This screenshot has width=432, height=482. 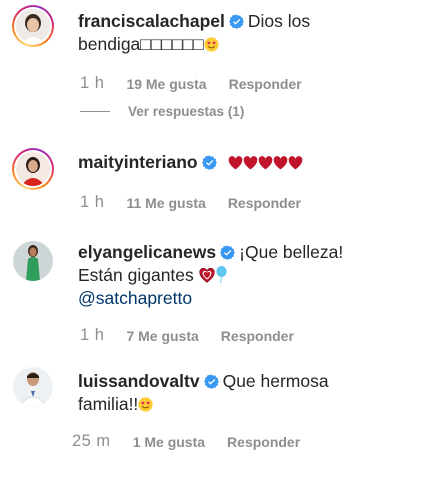 I want to click on comment-meta: 1 h 7 Me gusta Responder, so click(x=187, y=335).